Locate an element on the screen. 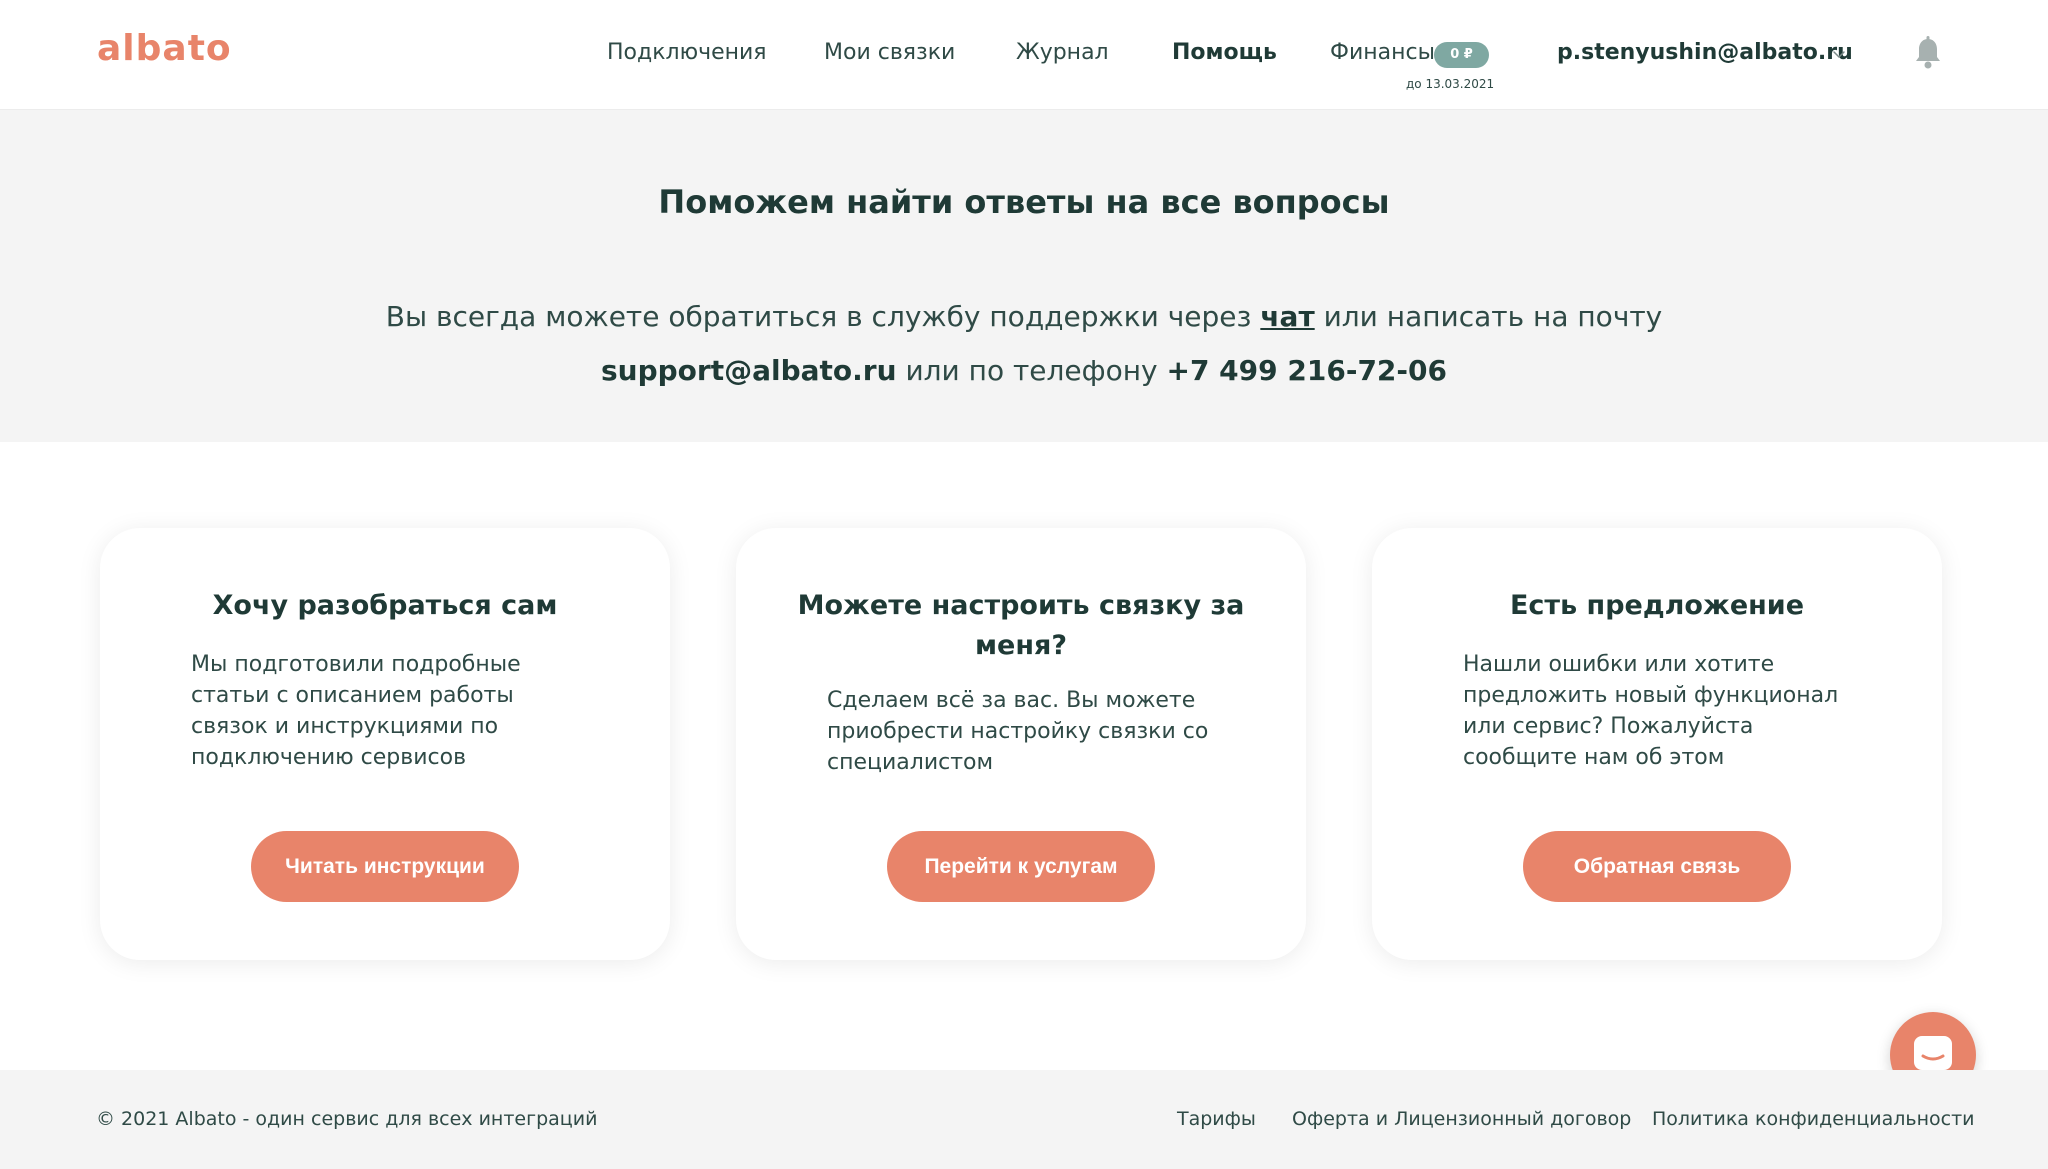  card-title: Есть предложение is located at coordinates (1657, 605).